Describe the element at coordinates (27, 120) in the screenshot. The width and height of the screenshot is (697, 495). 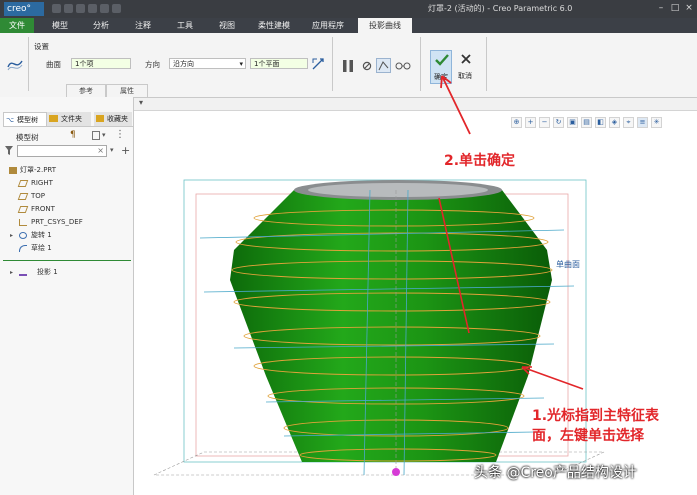
I see `model-tree-tab-label: 模型树` at that location.